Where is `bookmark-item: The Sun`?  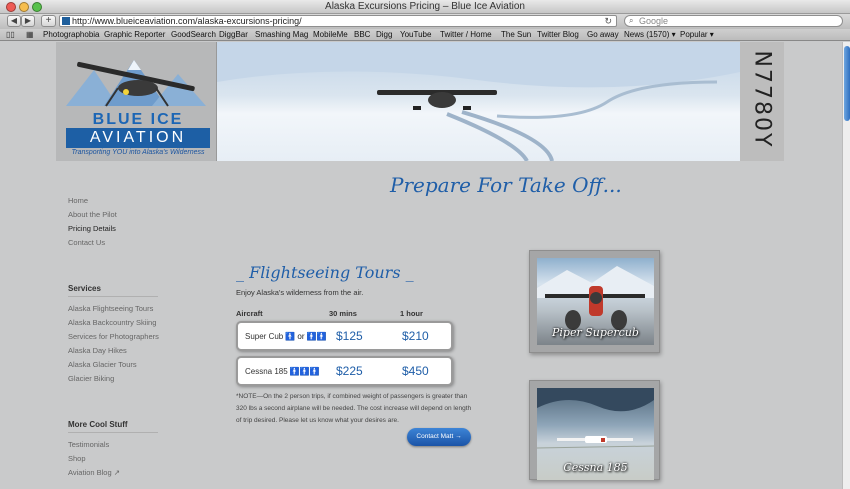 bookmark-item: The Sun is located at coordinates (516, 34).